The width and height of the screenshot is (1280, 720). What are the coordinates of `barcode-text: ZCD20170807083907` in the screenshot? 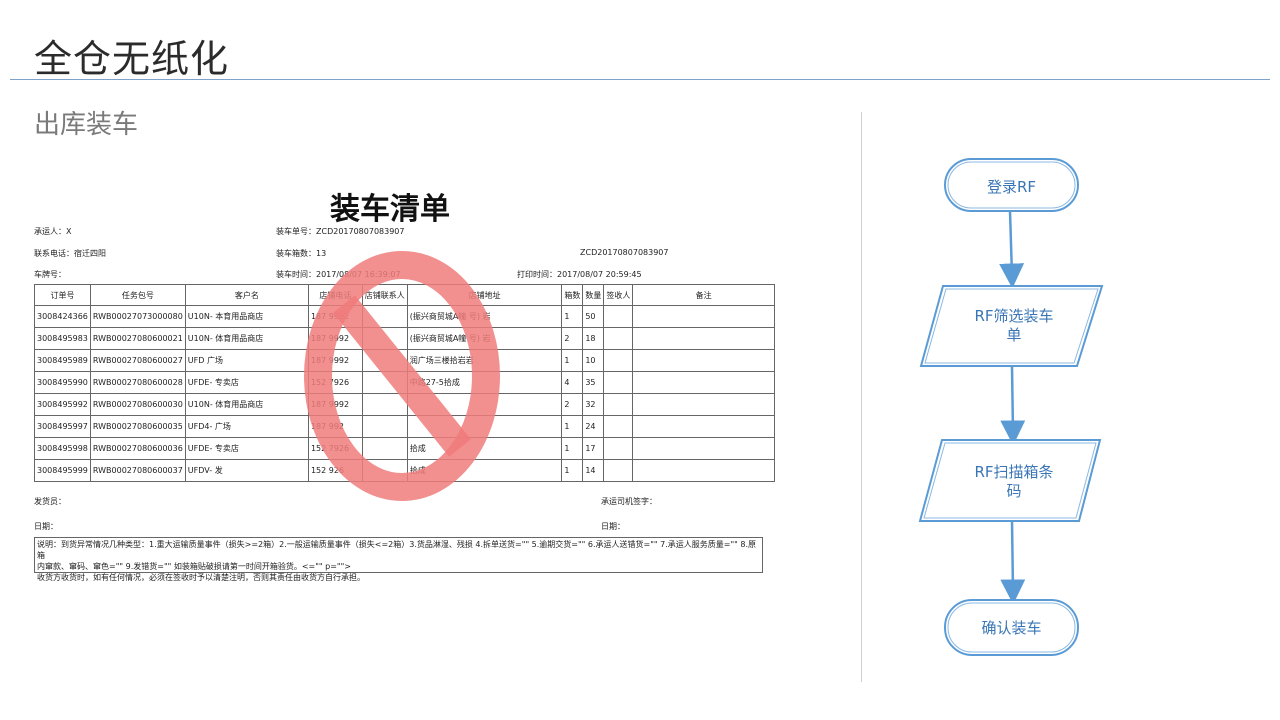 It's located at (624, 252).